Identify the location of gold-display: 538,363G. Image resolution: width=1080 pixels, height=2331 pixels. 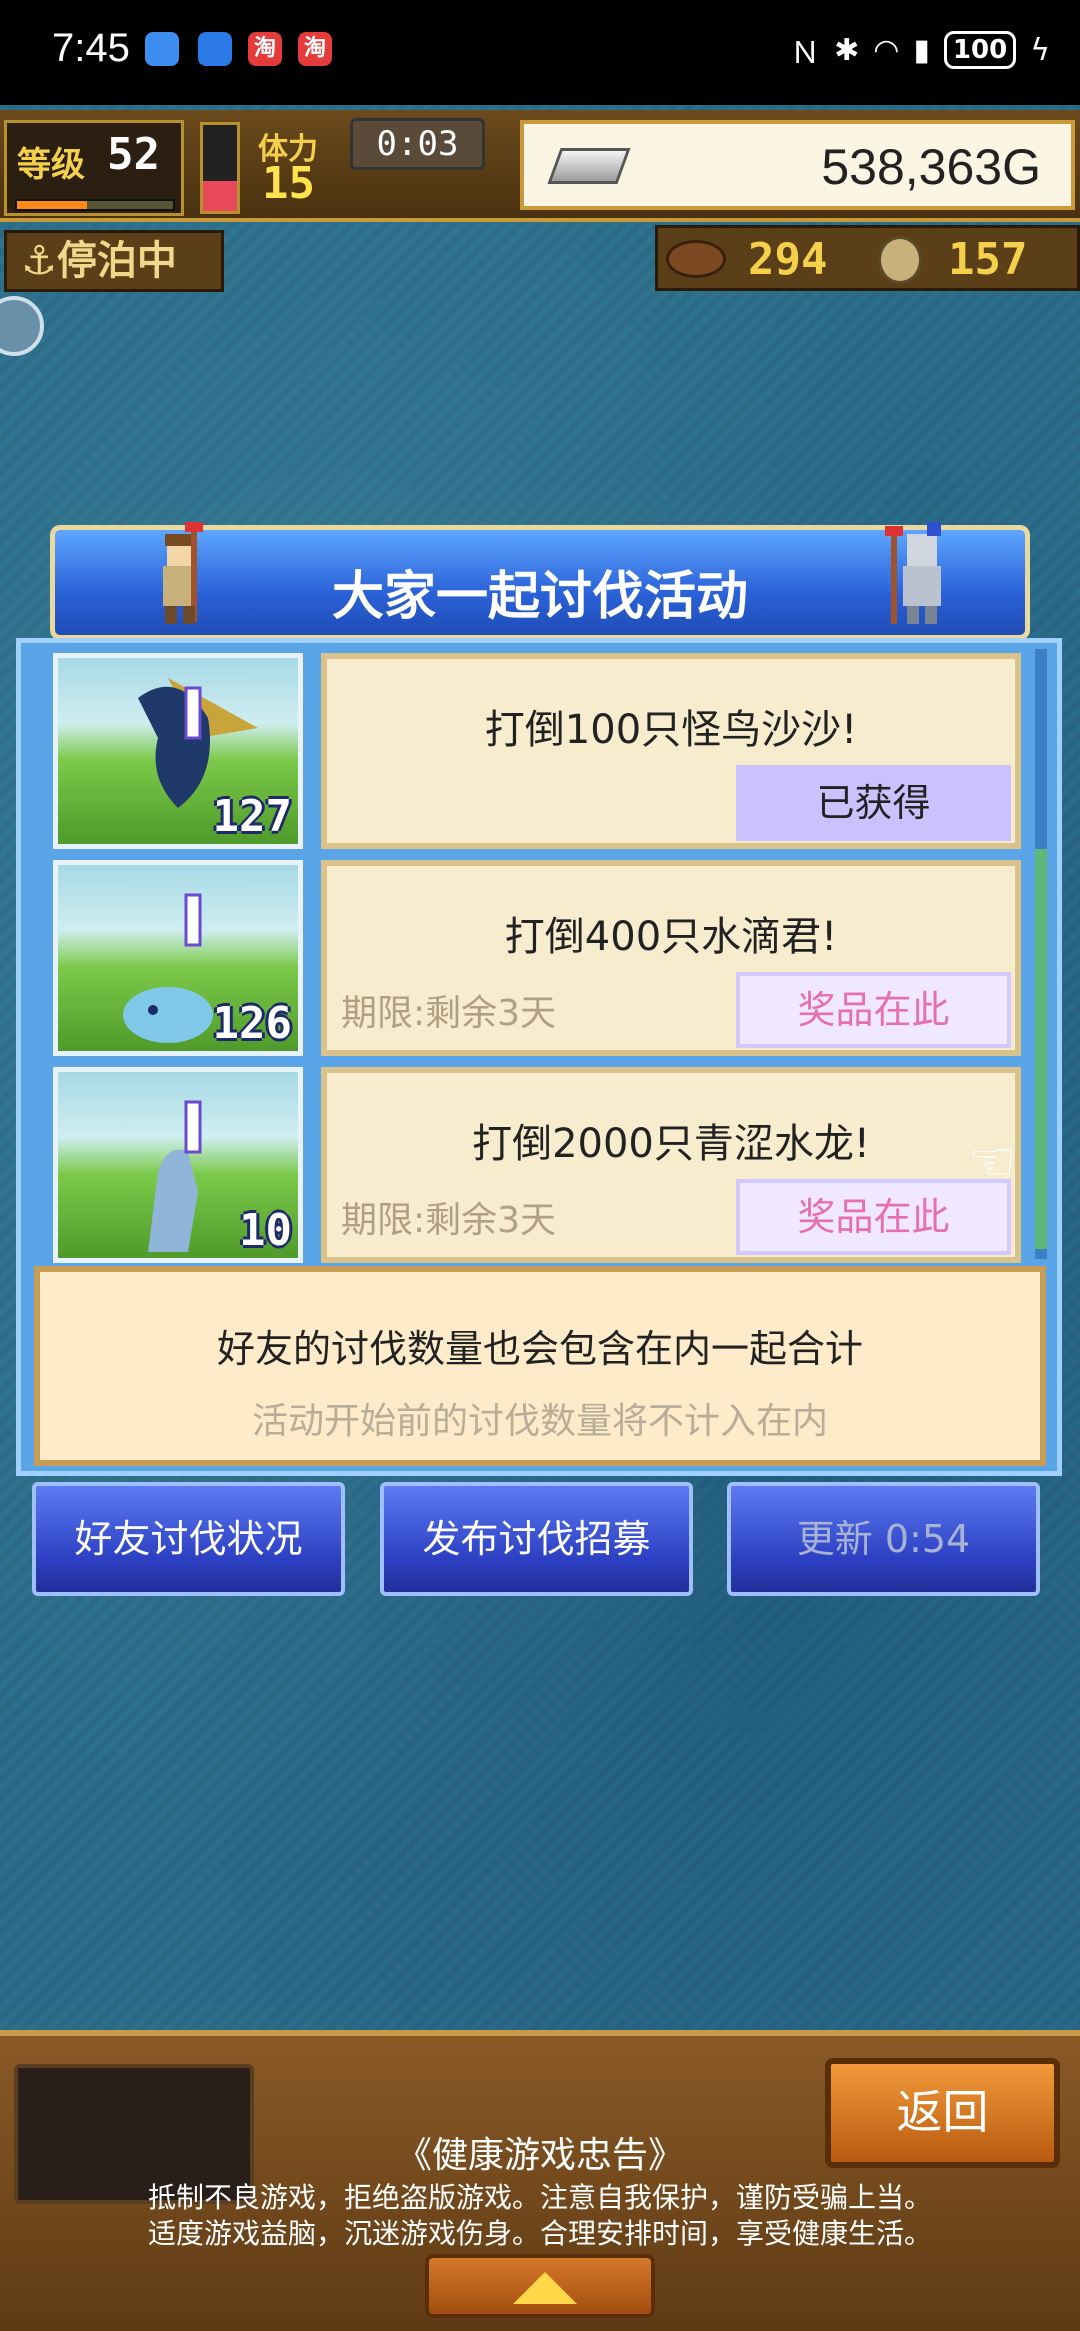
(797, 165).